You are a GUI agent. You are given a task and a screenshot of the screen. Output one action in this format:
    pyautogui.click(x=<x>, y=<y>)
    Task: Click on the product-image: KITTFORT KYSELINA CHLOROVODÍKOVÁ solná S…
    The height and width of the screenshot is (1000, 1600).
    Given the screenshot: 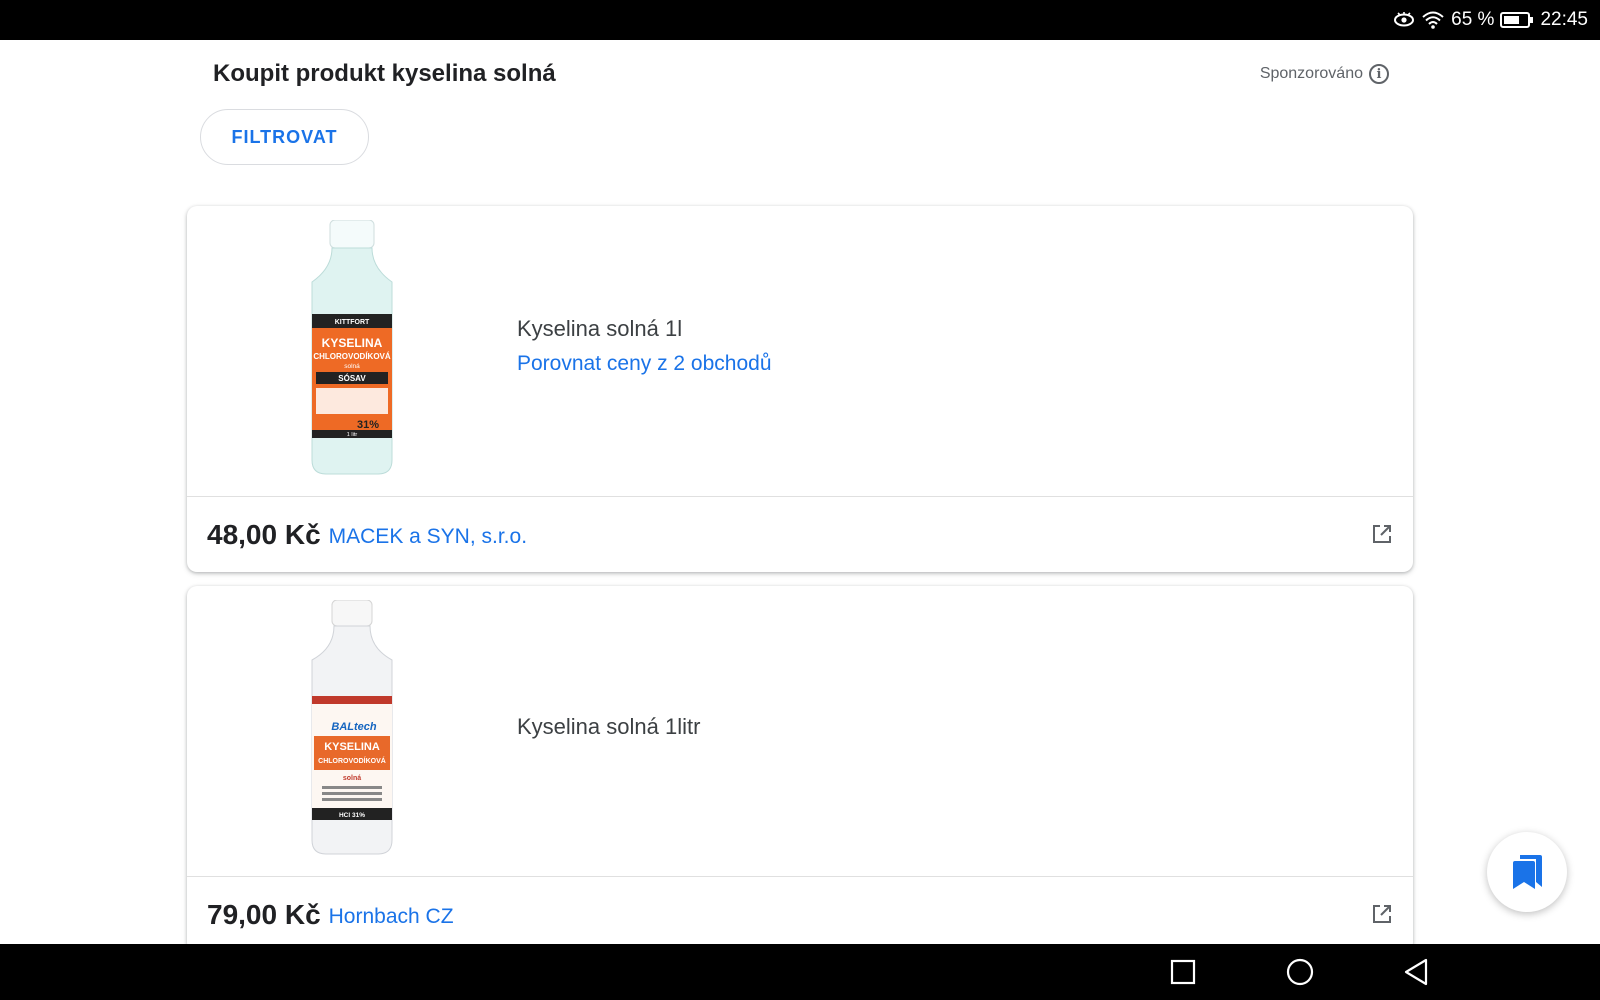 What is the action you would take?
    pyautogui.click(x=352, y=348)
    